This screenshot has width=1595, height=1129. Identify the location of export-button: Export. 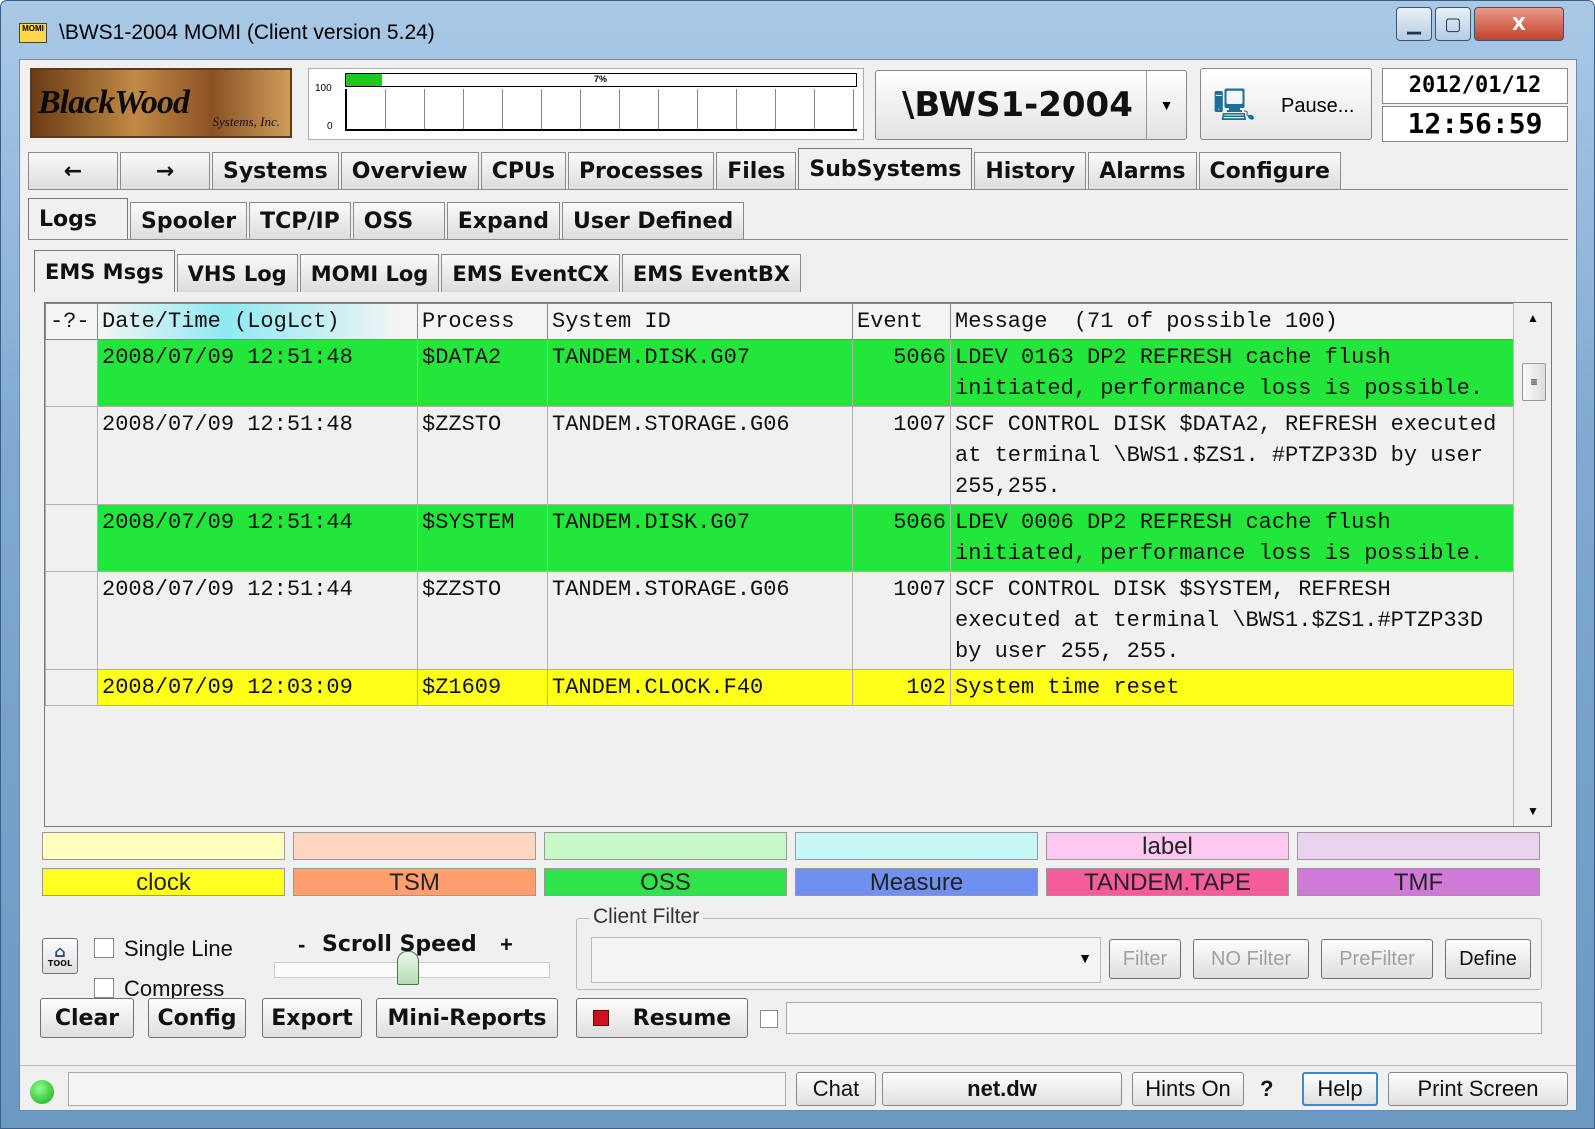
(312, 1018).